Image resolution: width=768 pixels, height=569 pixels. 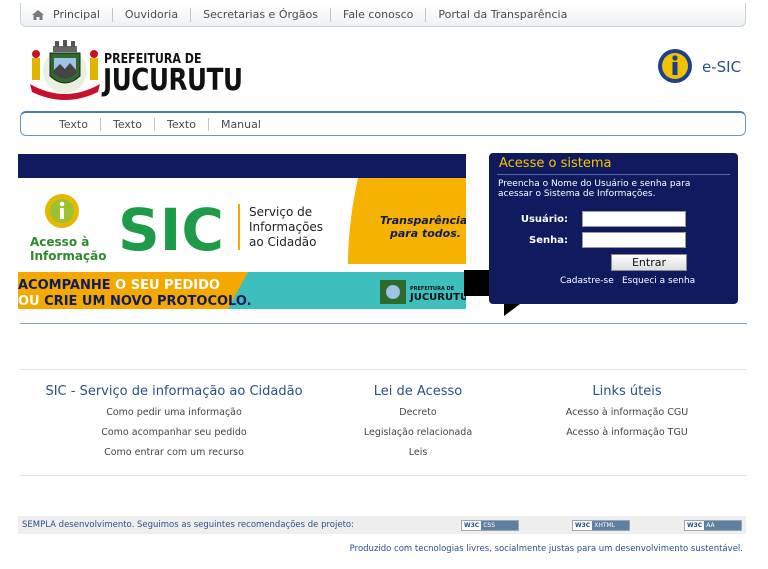 I want to click on subnav-item-texto-1: Texto, so click(x=73, y=124).